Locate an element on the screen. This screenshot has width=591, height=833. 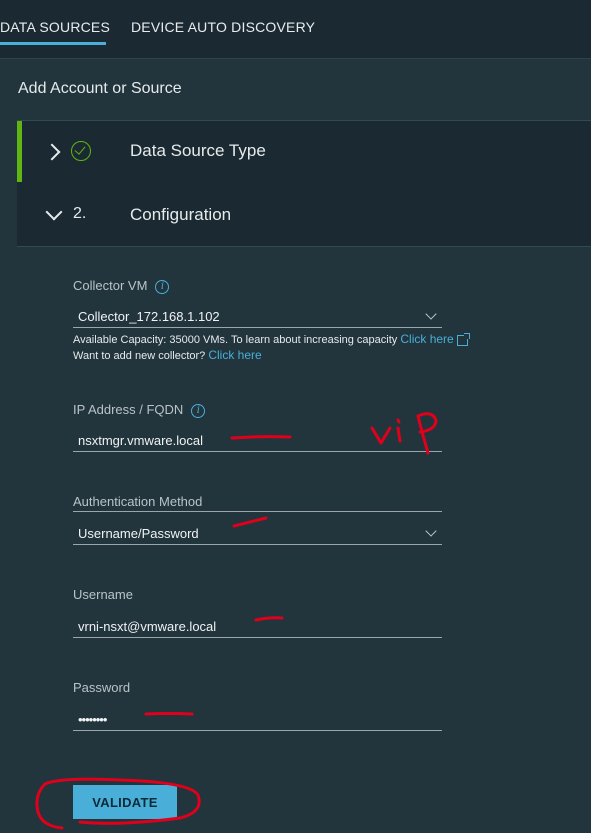
ip-address-value: nsxtmgr.vmware.local is located at coordinates (140, 440).